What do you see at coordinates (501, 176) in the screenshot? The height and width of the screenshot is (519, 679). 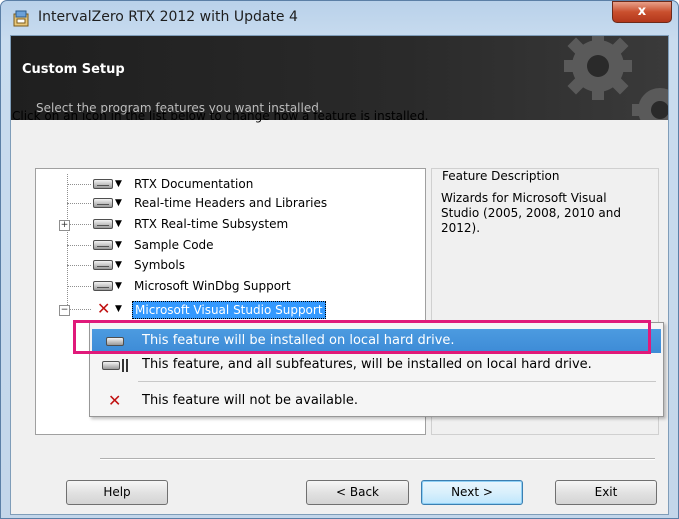 I see `feature-description-heading: Feature Description` at bounding box center [501, 176].